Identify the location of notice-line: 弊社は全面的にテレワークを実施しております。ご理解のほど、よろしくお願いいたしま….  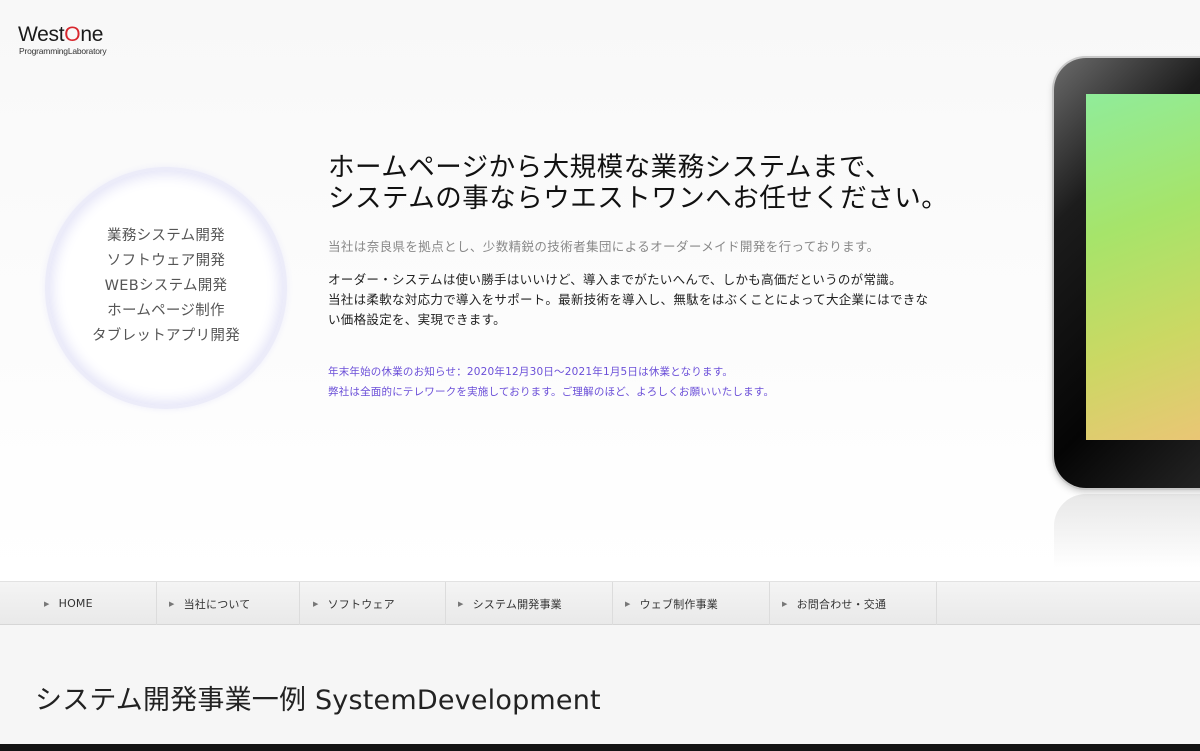
(551, 392).